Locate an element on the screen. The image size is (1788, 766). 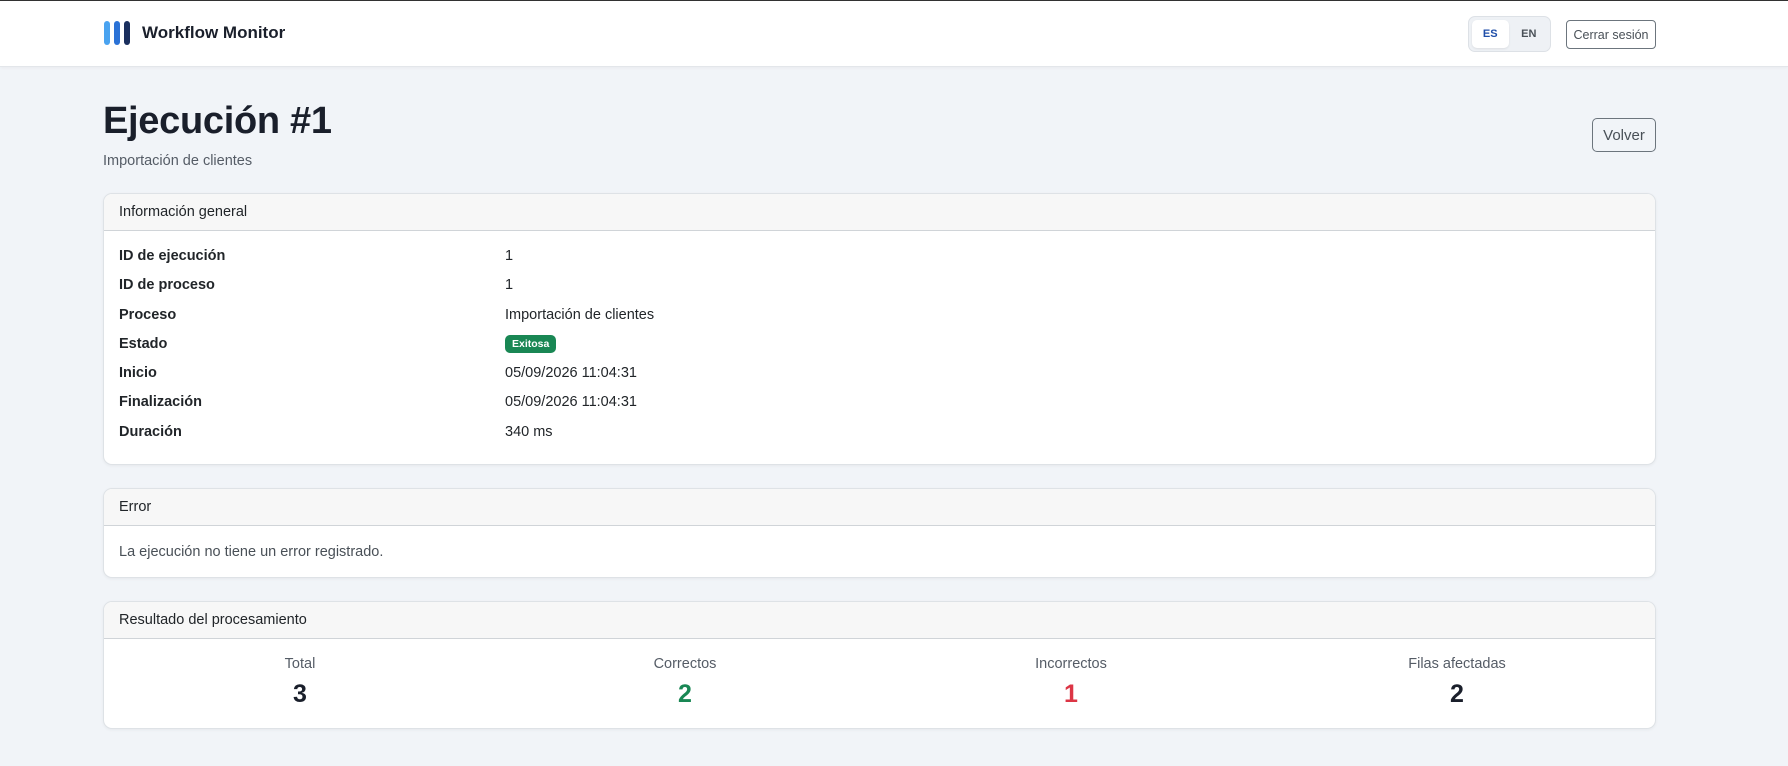
top-navbar: Workflow Monitor ES EN Cerrar sesión is located at coordinates (894, 34).